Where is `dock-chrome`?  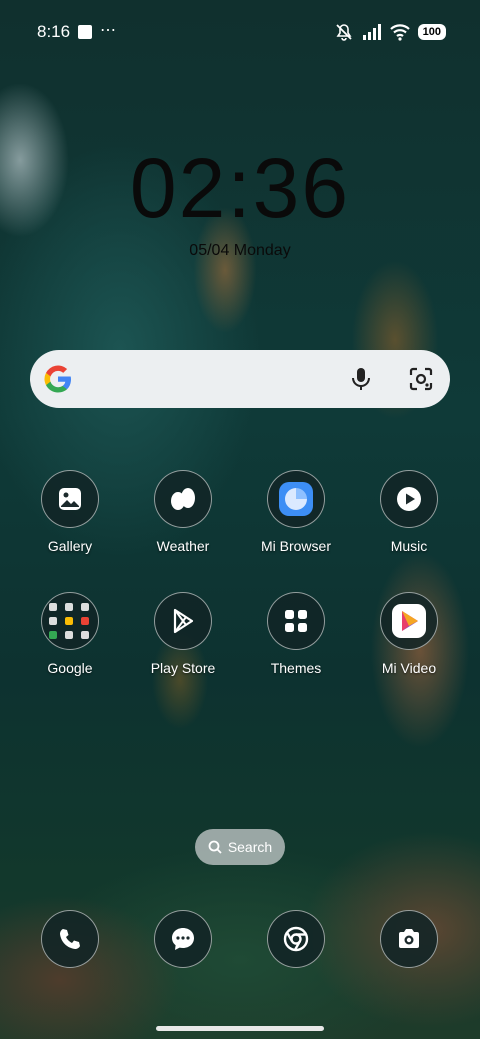 dock-chrome is located at coordinates (296, 939).